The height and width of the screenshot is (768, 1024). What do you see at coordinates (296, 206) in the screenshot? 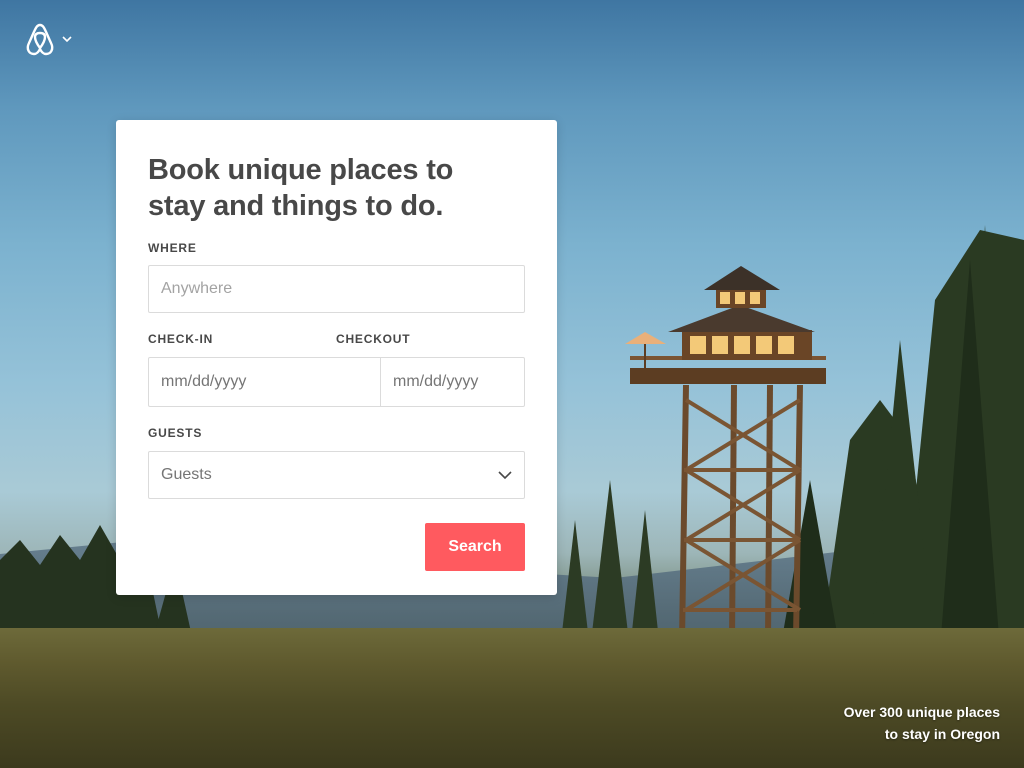
I see `title-line-2: stay and things to do.` at bounding box center [296, 206].